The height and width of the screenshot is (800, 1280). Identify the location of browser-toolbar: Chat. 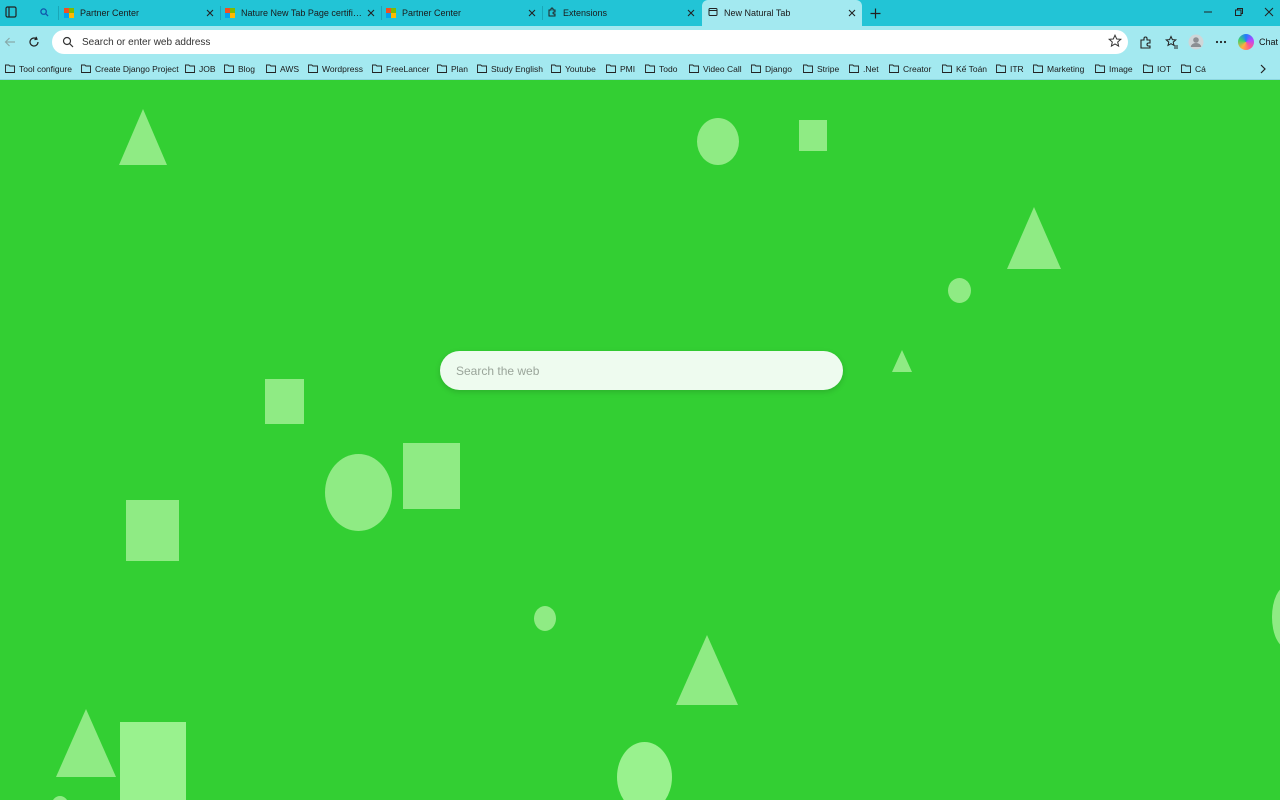
(640, 42).